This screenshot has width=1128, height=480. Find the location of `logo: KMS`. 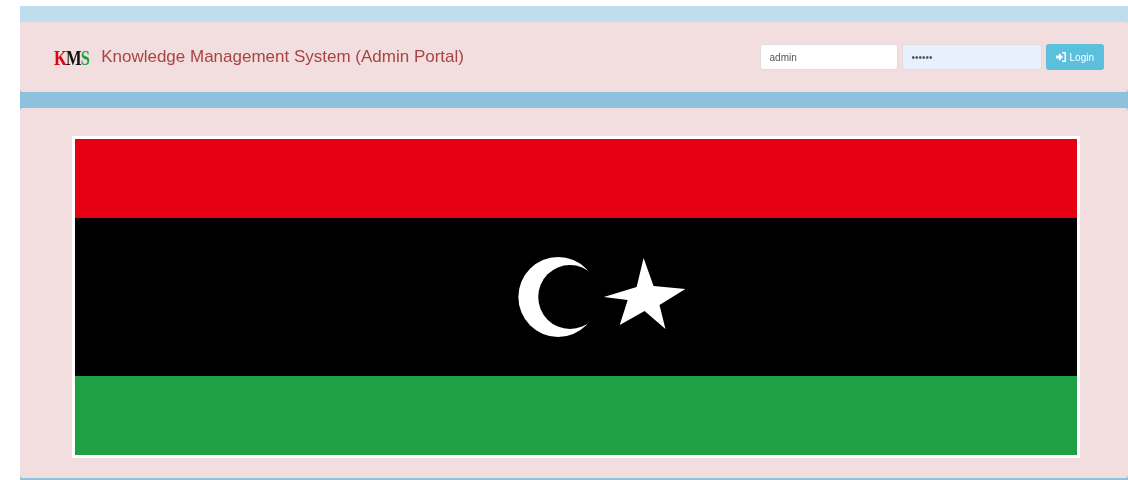

logo: KMS is located at coordinates (71, 57).